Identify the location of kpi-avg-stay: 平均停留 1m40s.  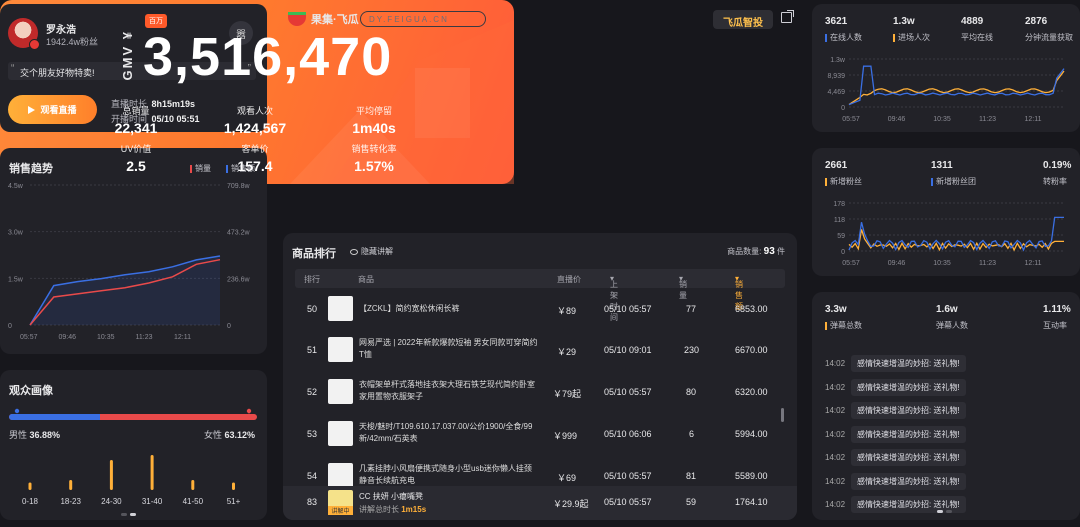
(374, 120).